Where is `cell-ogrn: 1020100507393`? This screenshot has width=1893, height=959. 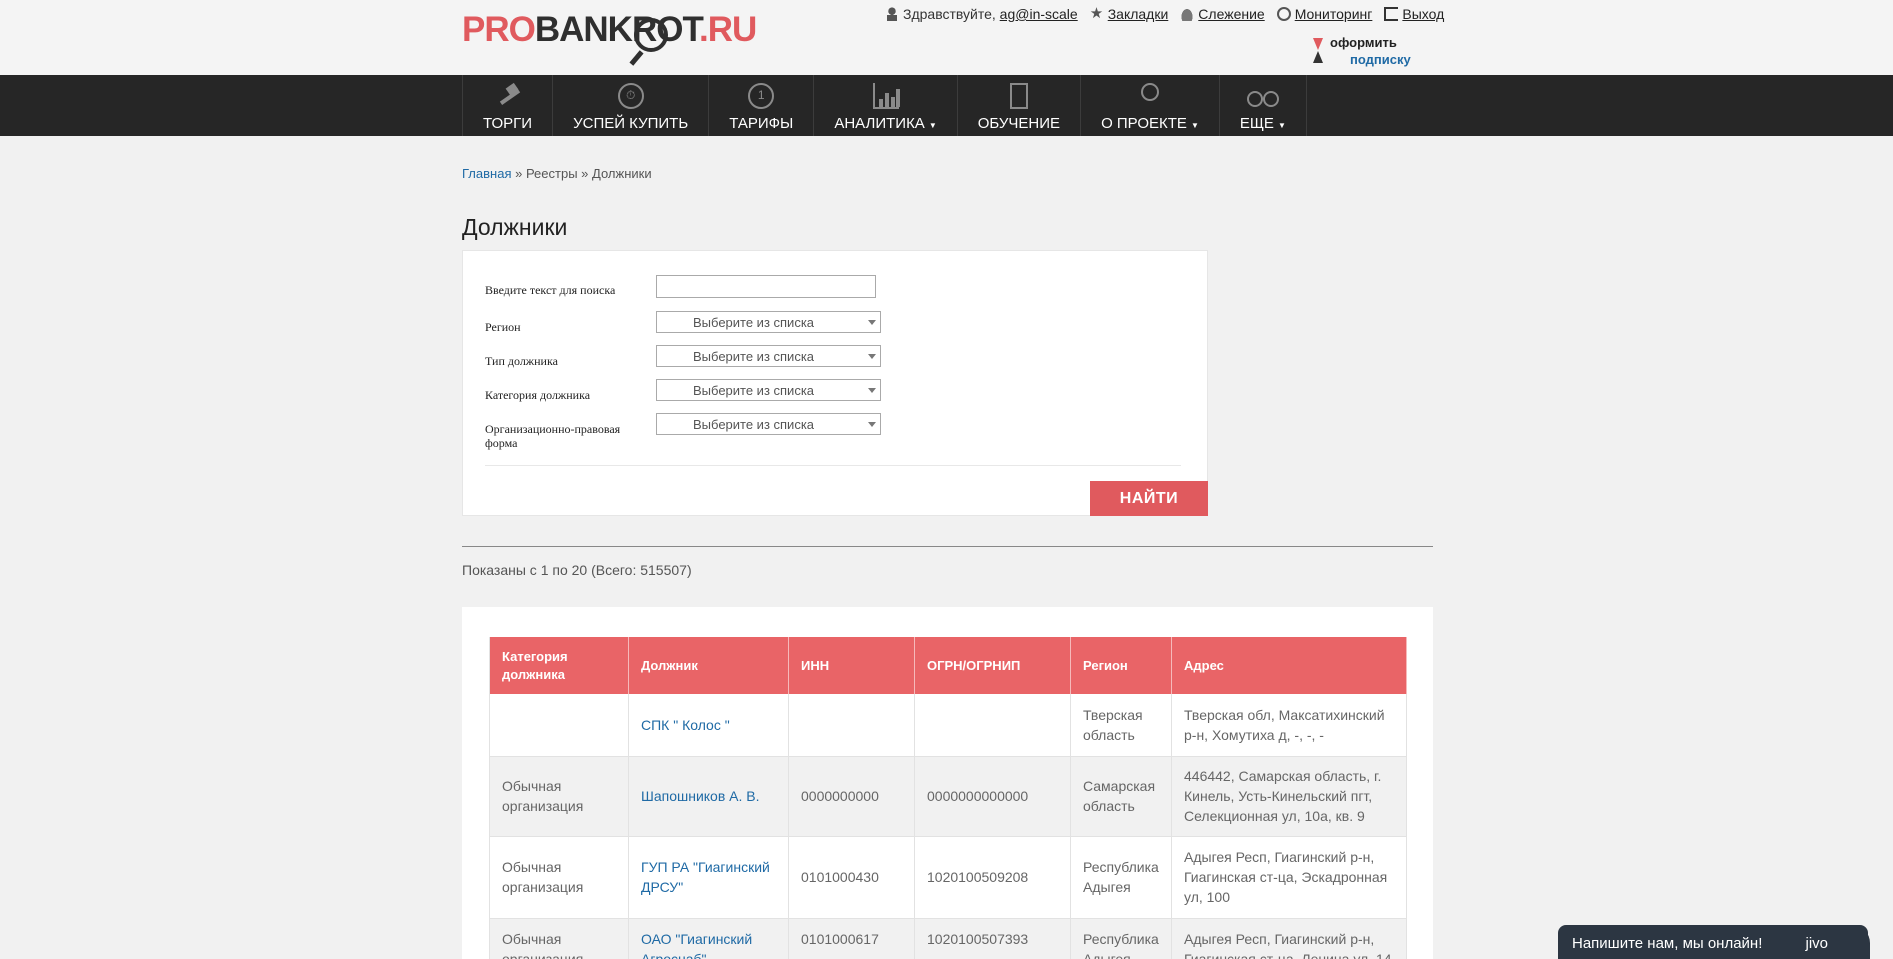 cell-ogrn: 1020100507393 is located at coordinates (992, 938).